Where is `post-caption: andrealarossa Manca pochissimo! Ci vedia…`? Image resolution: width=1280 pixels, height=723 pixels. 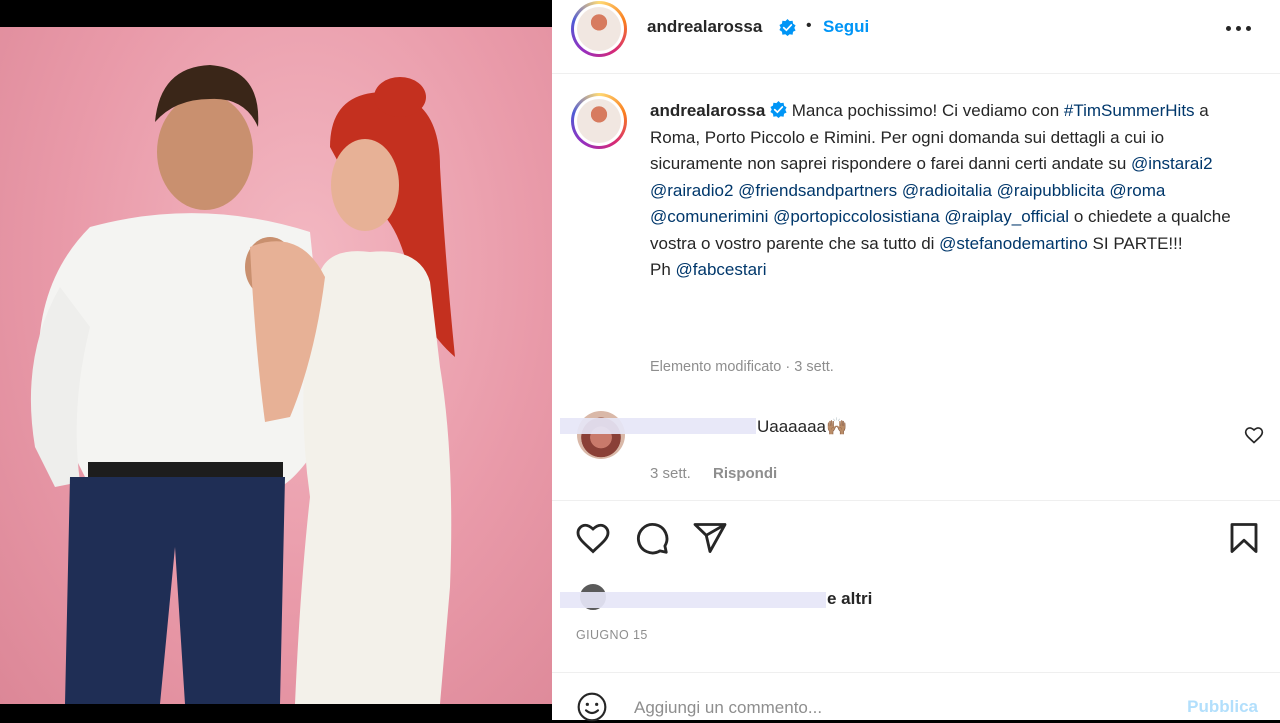 post-caption: andrealarossa Manca pochissimo! Ci vedia… is located at coordinates (950, 191).